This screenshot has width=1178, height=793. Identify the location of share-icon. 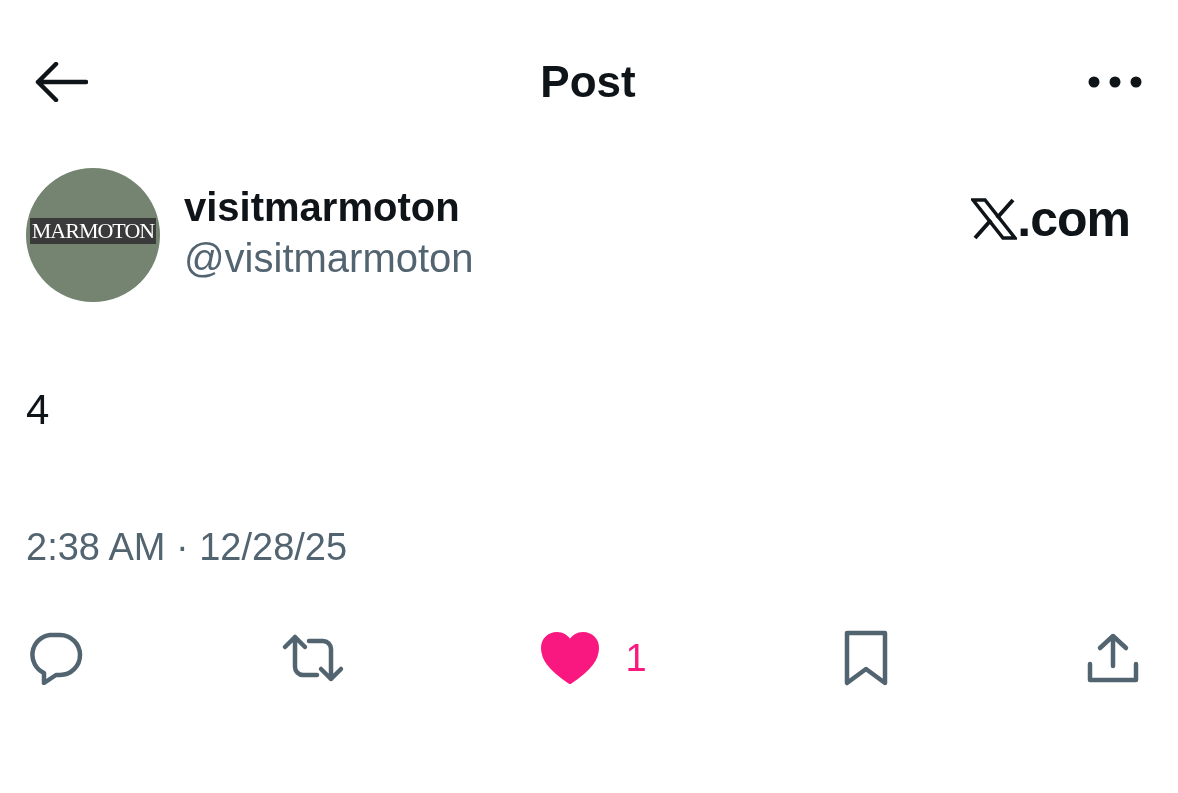
(1112, 658).